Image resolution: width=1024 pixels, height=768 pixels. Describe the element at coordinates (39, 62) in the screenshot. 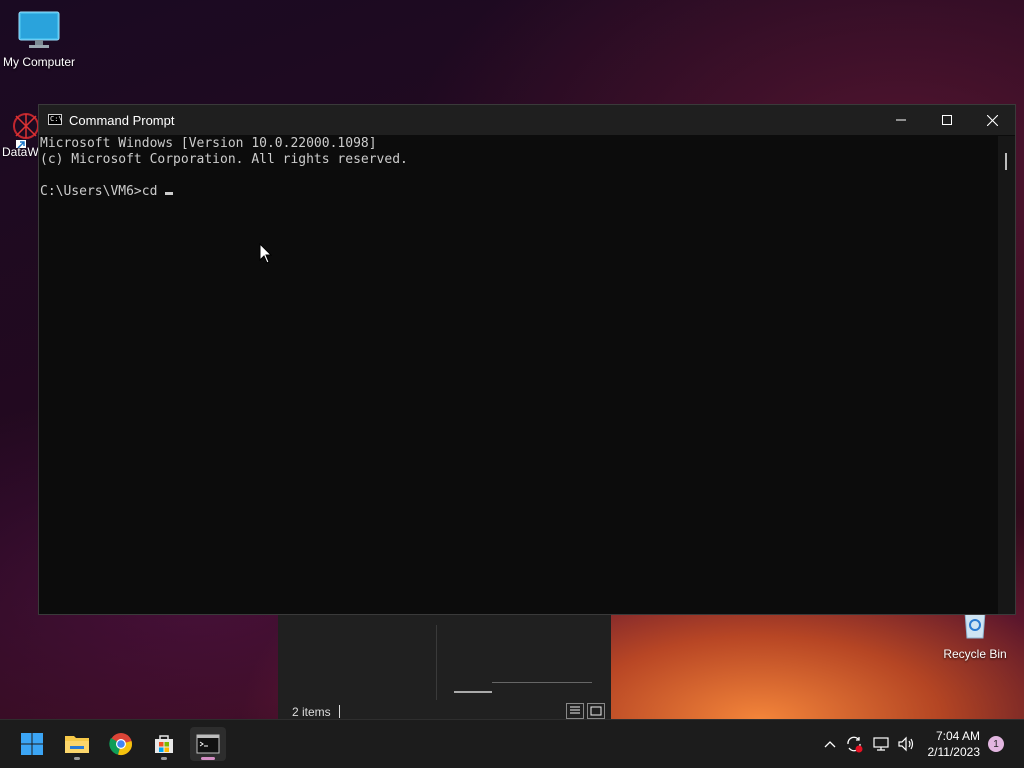

I see `desktop-icon-label: My Computer` at that location.